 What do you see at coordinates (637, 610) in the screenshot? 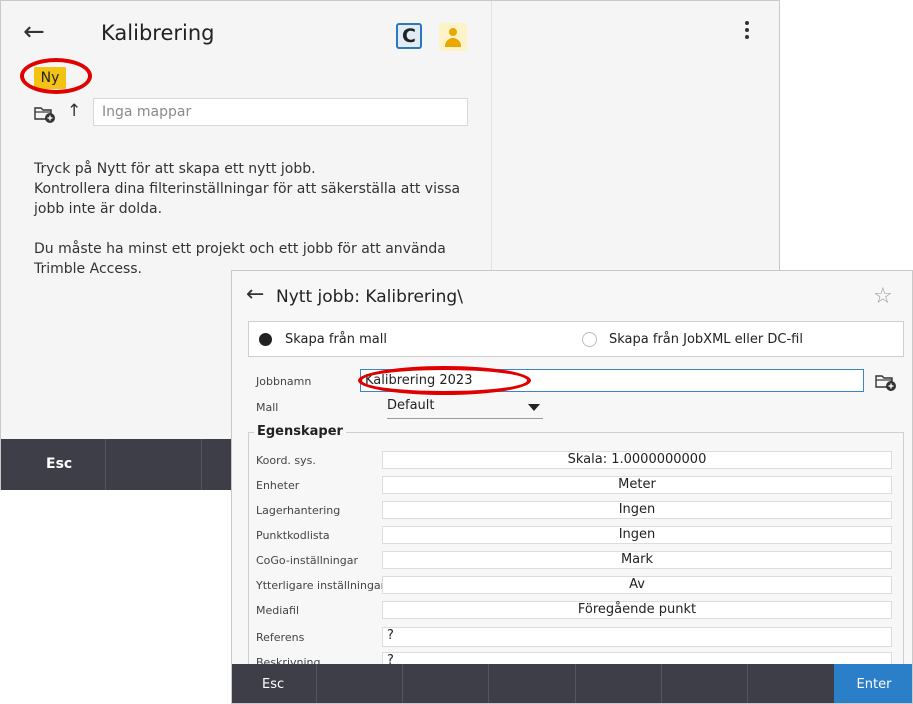
I see `property-value-media-file: Föregående punkt` at bounding box center [637, 610].